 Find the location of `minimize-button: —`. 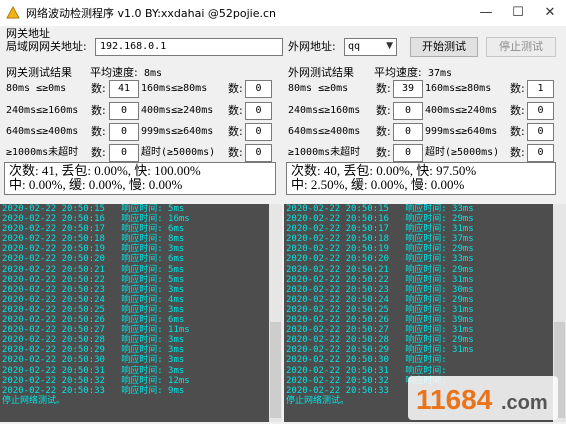

minimize-button: — is located at coordinates (486, 13).